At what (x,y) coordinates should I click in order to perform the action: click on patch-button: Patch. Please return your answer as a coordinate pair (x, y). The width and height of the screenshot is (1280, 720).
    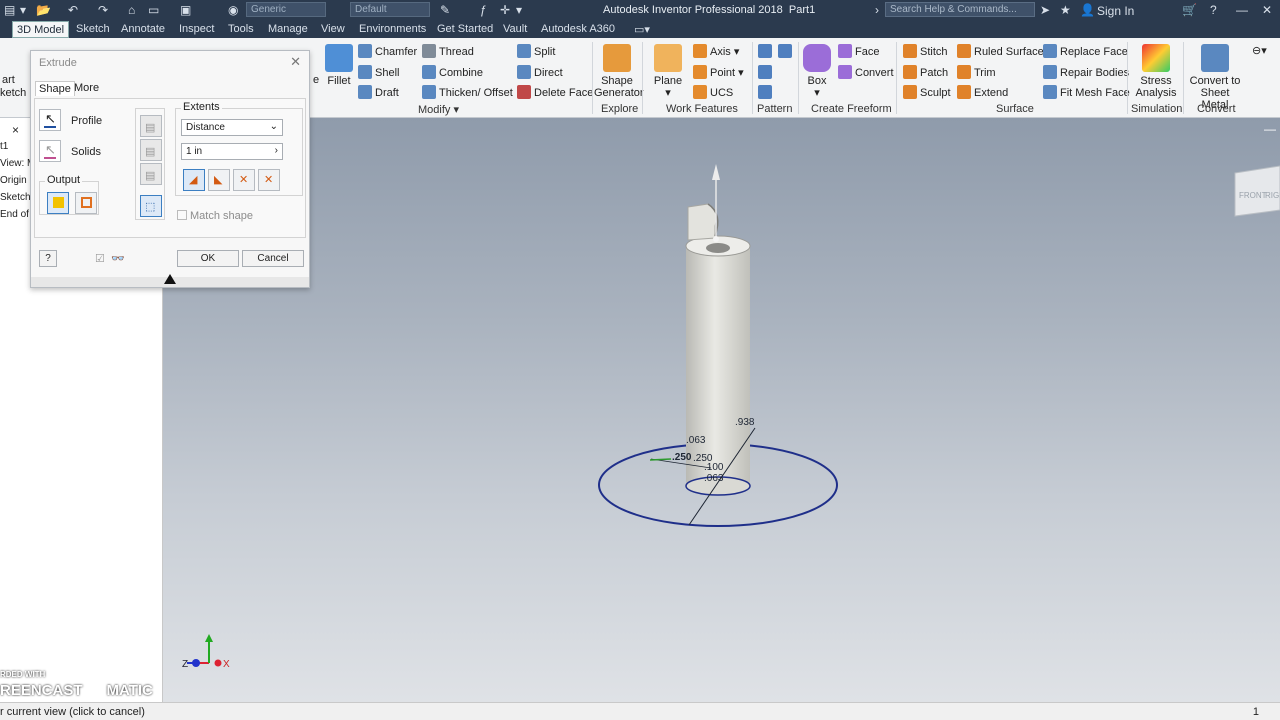
    Looking at the image, I should click on (925, 72).